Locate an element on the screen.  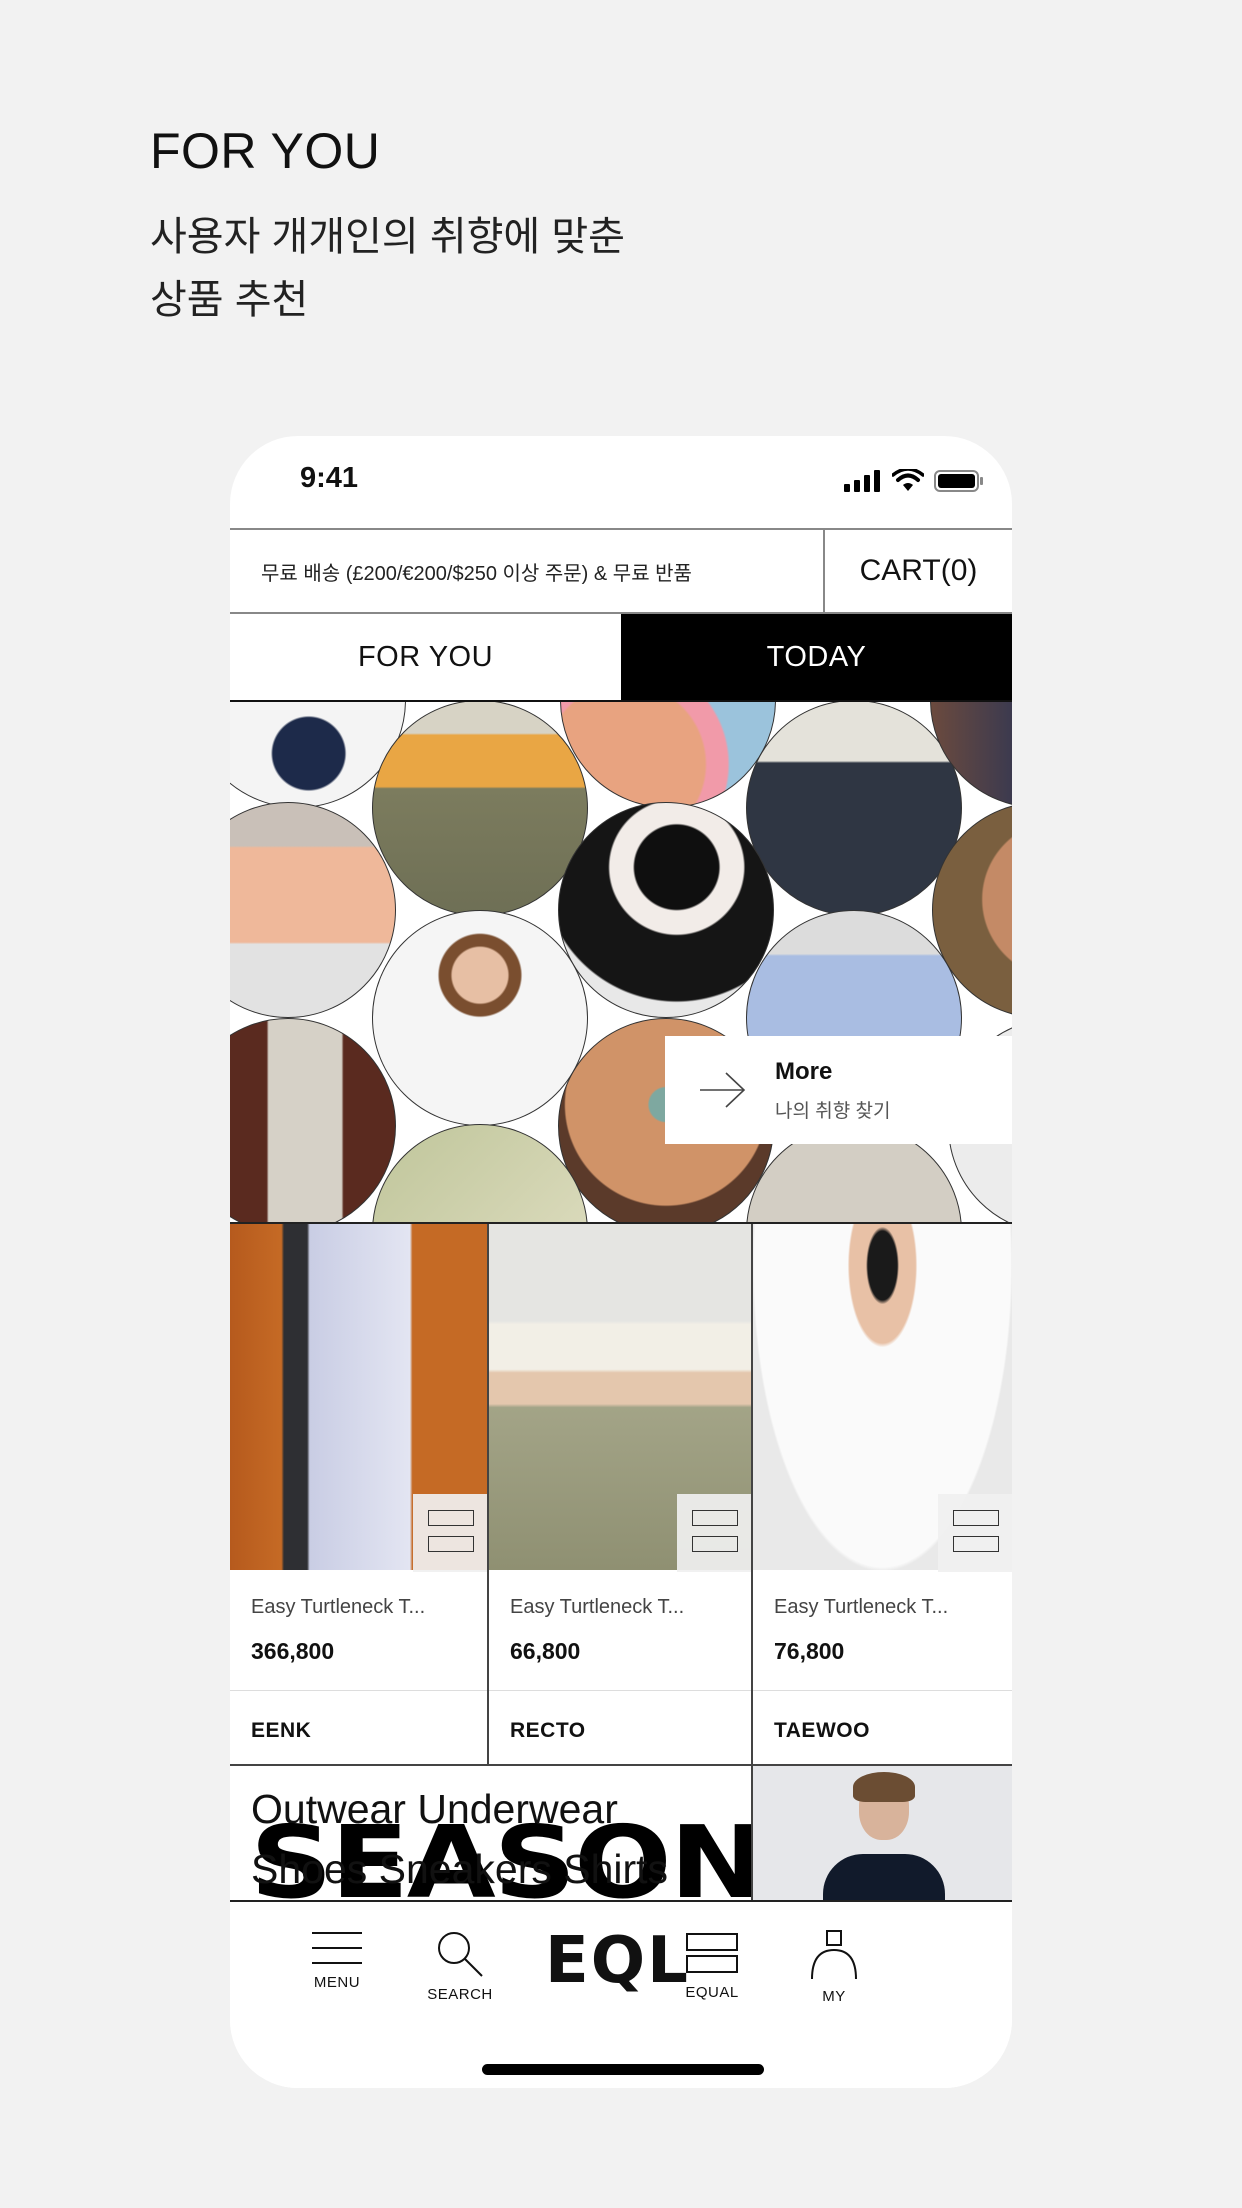
taste-circles-grid: More 나의 취향 찾기 is located at coordinates (621, 963).